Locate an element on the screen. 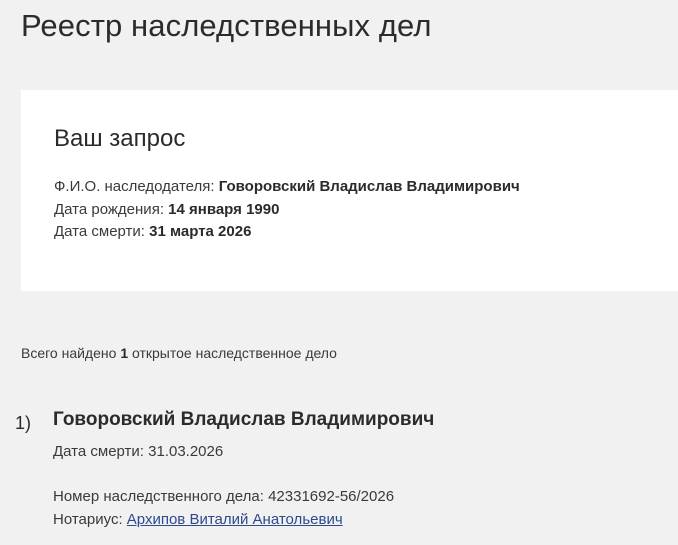 The height and width of the screenshot is (545, 678). result-death-row: Дата смерти: 31.03.2026 is located at coordinates (138, 452).